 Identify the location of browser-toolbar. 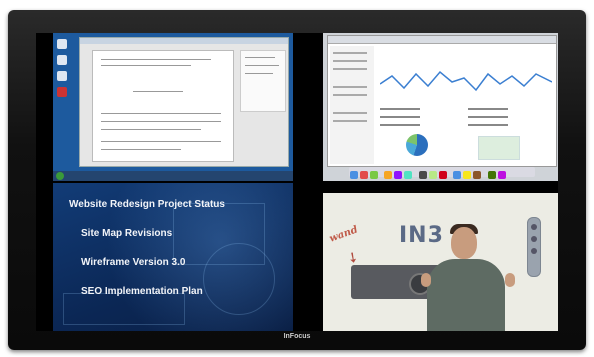
(442, 40).